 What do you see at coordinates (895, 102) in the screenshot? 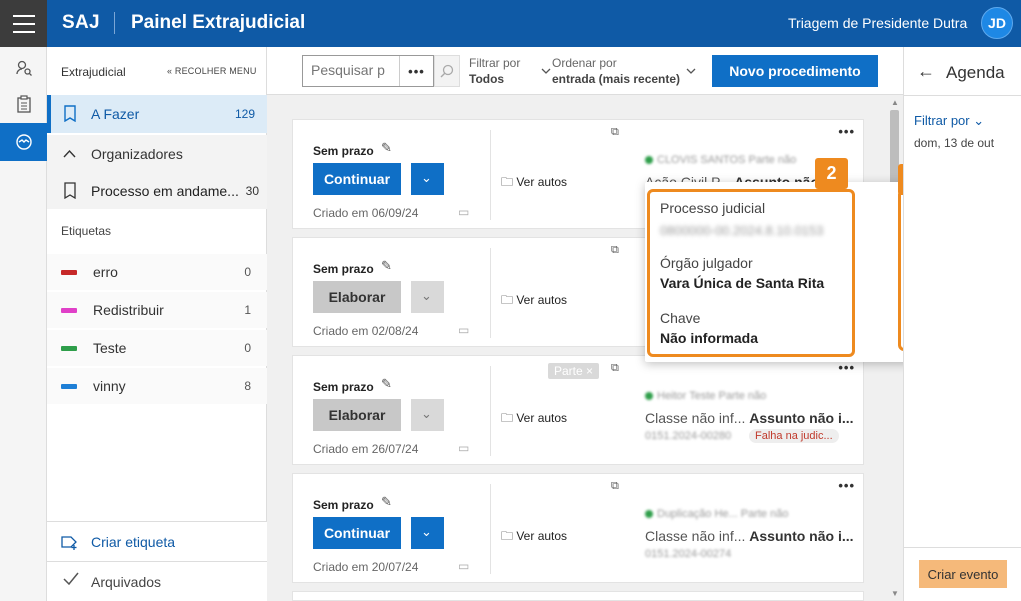
I see `scroll-up-icon: ▲` at bounding box center [895, 102].